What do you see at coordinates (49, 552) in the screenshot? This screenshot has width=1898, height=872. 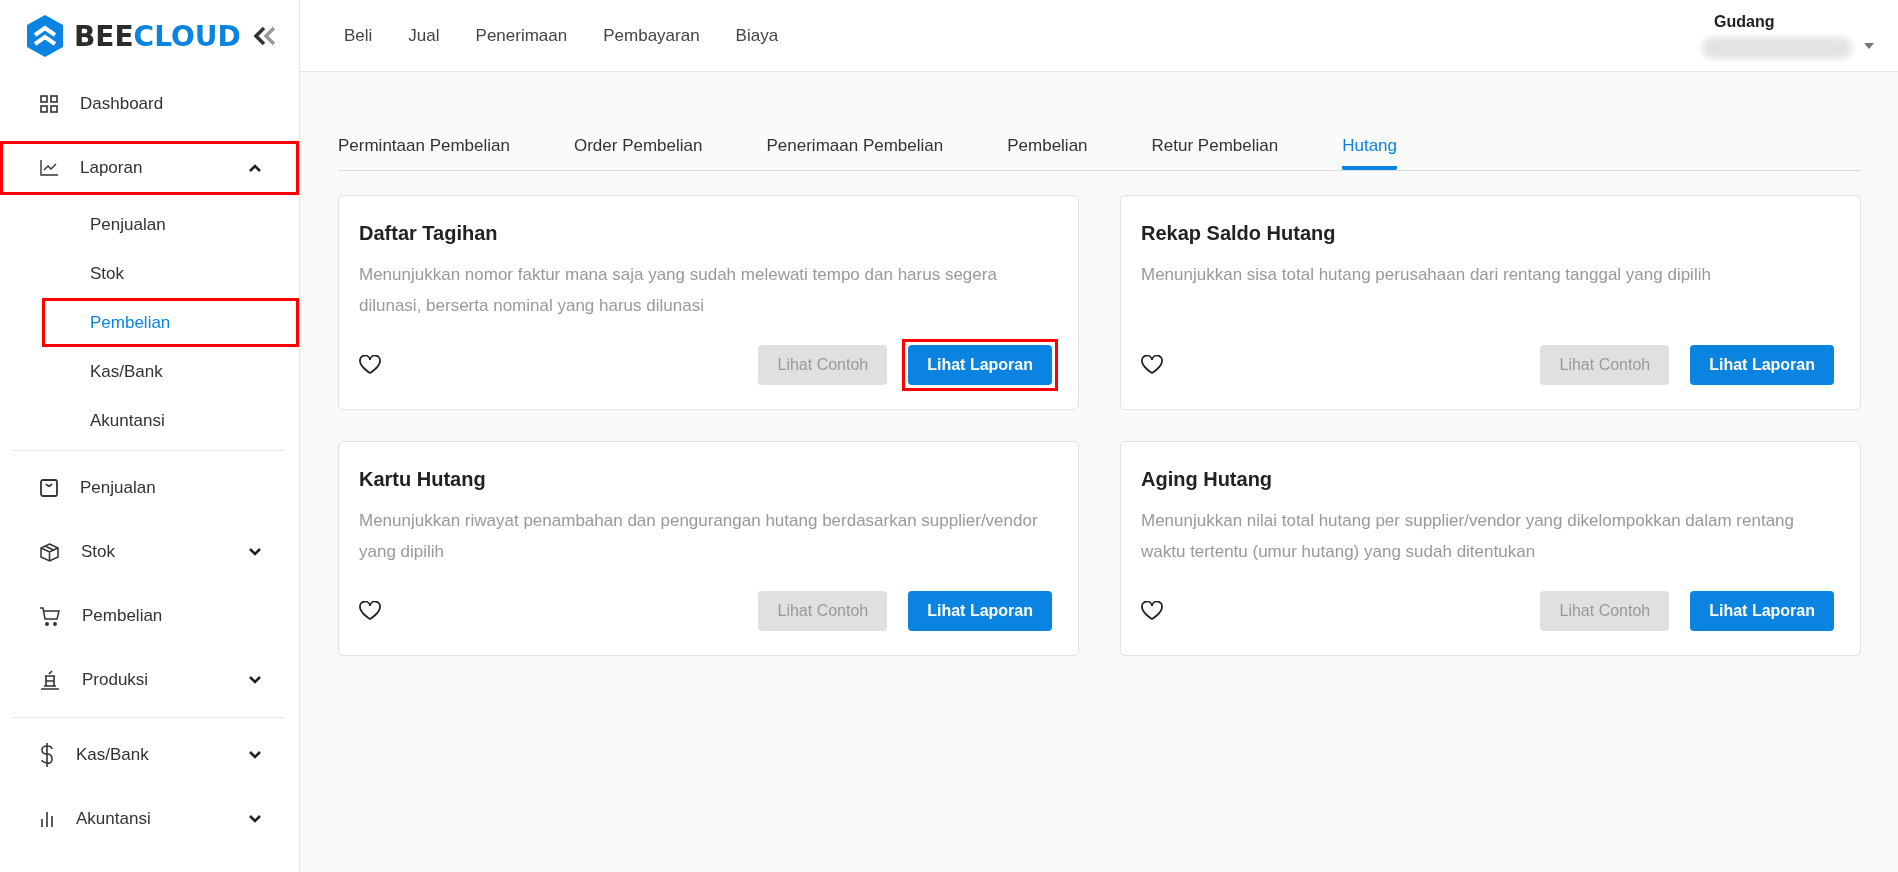 I see `box-icon` at bounding box center [49, 552].